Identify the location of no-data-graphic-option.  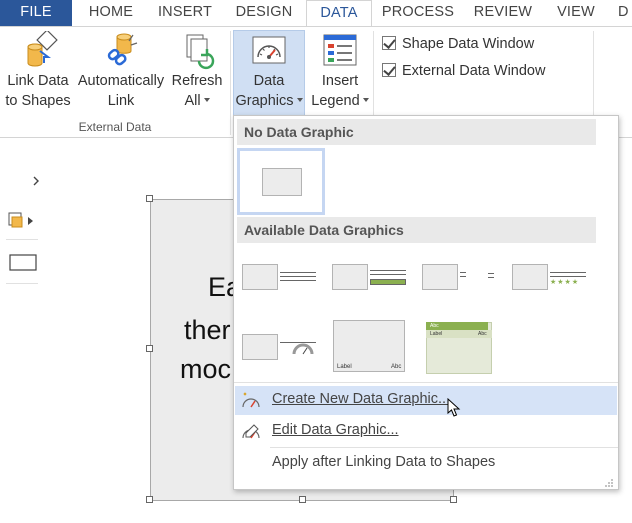
(281, 181).